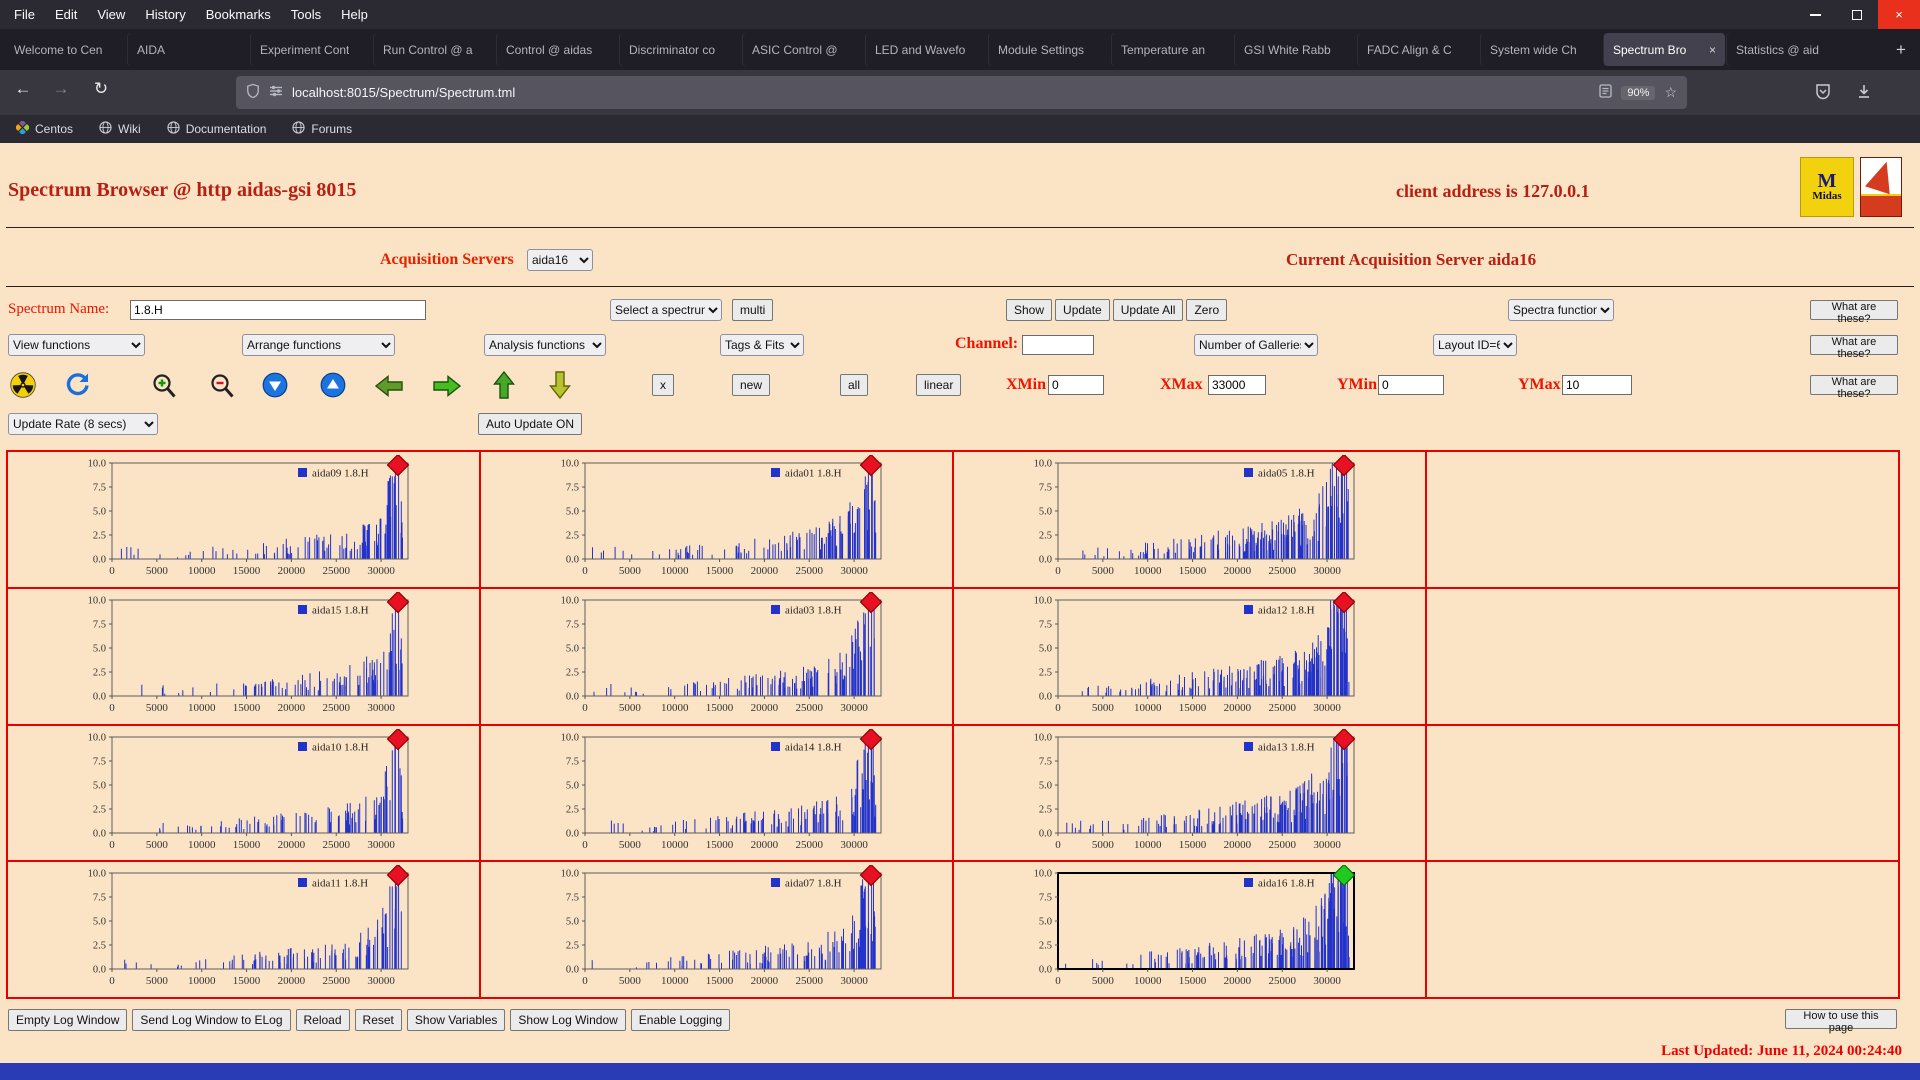  What do you see at coordinates (253, 92) in the screenshot?
I see `shield-icon` at bounding box center [253, 92].